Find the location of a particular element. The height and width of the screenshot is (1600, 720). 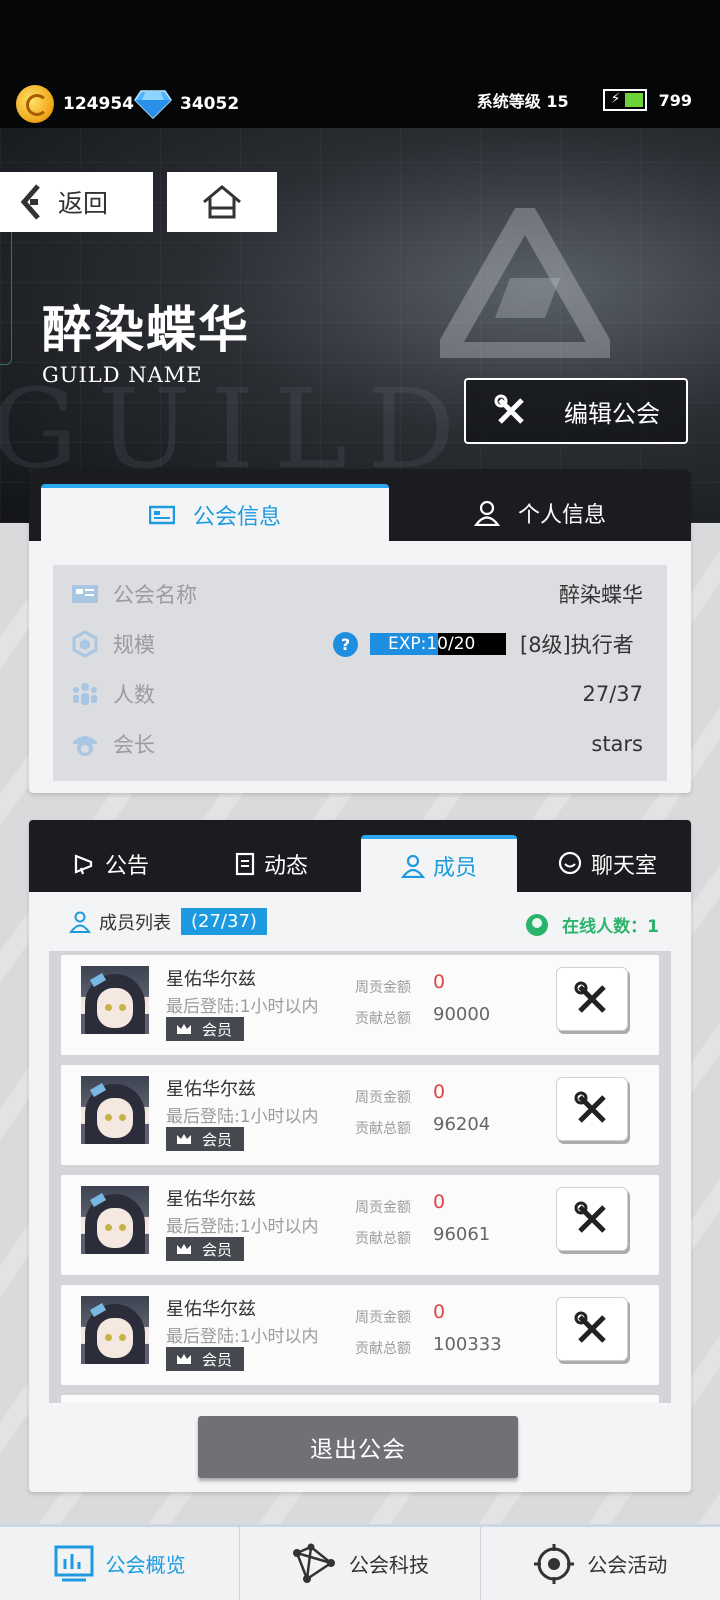

member-count-value: 27/37 is located at coordinates (612, 694).